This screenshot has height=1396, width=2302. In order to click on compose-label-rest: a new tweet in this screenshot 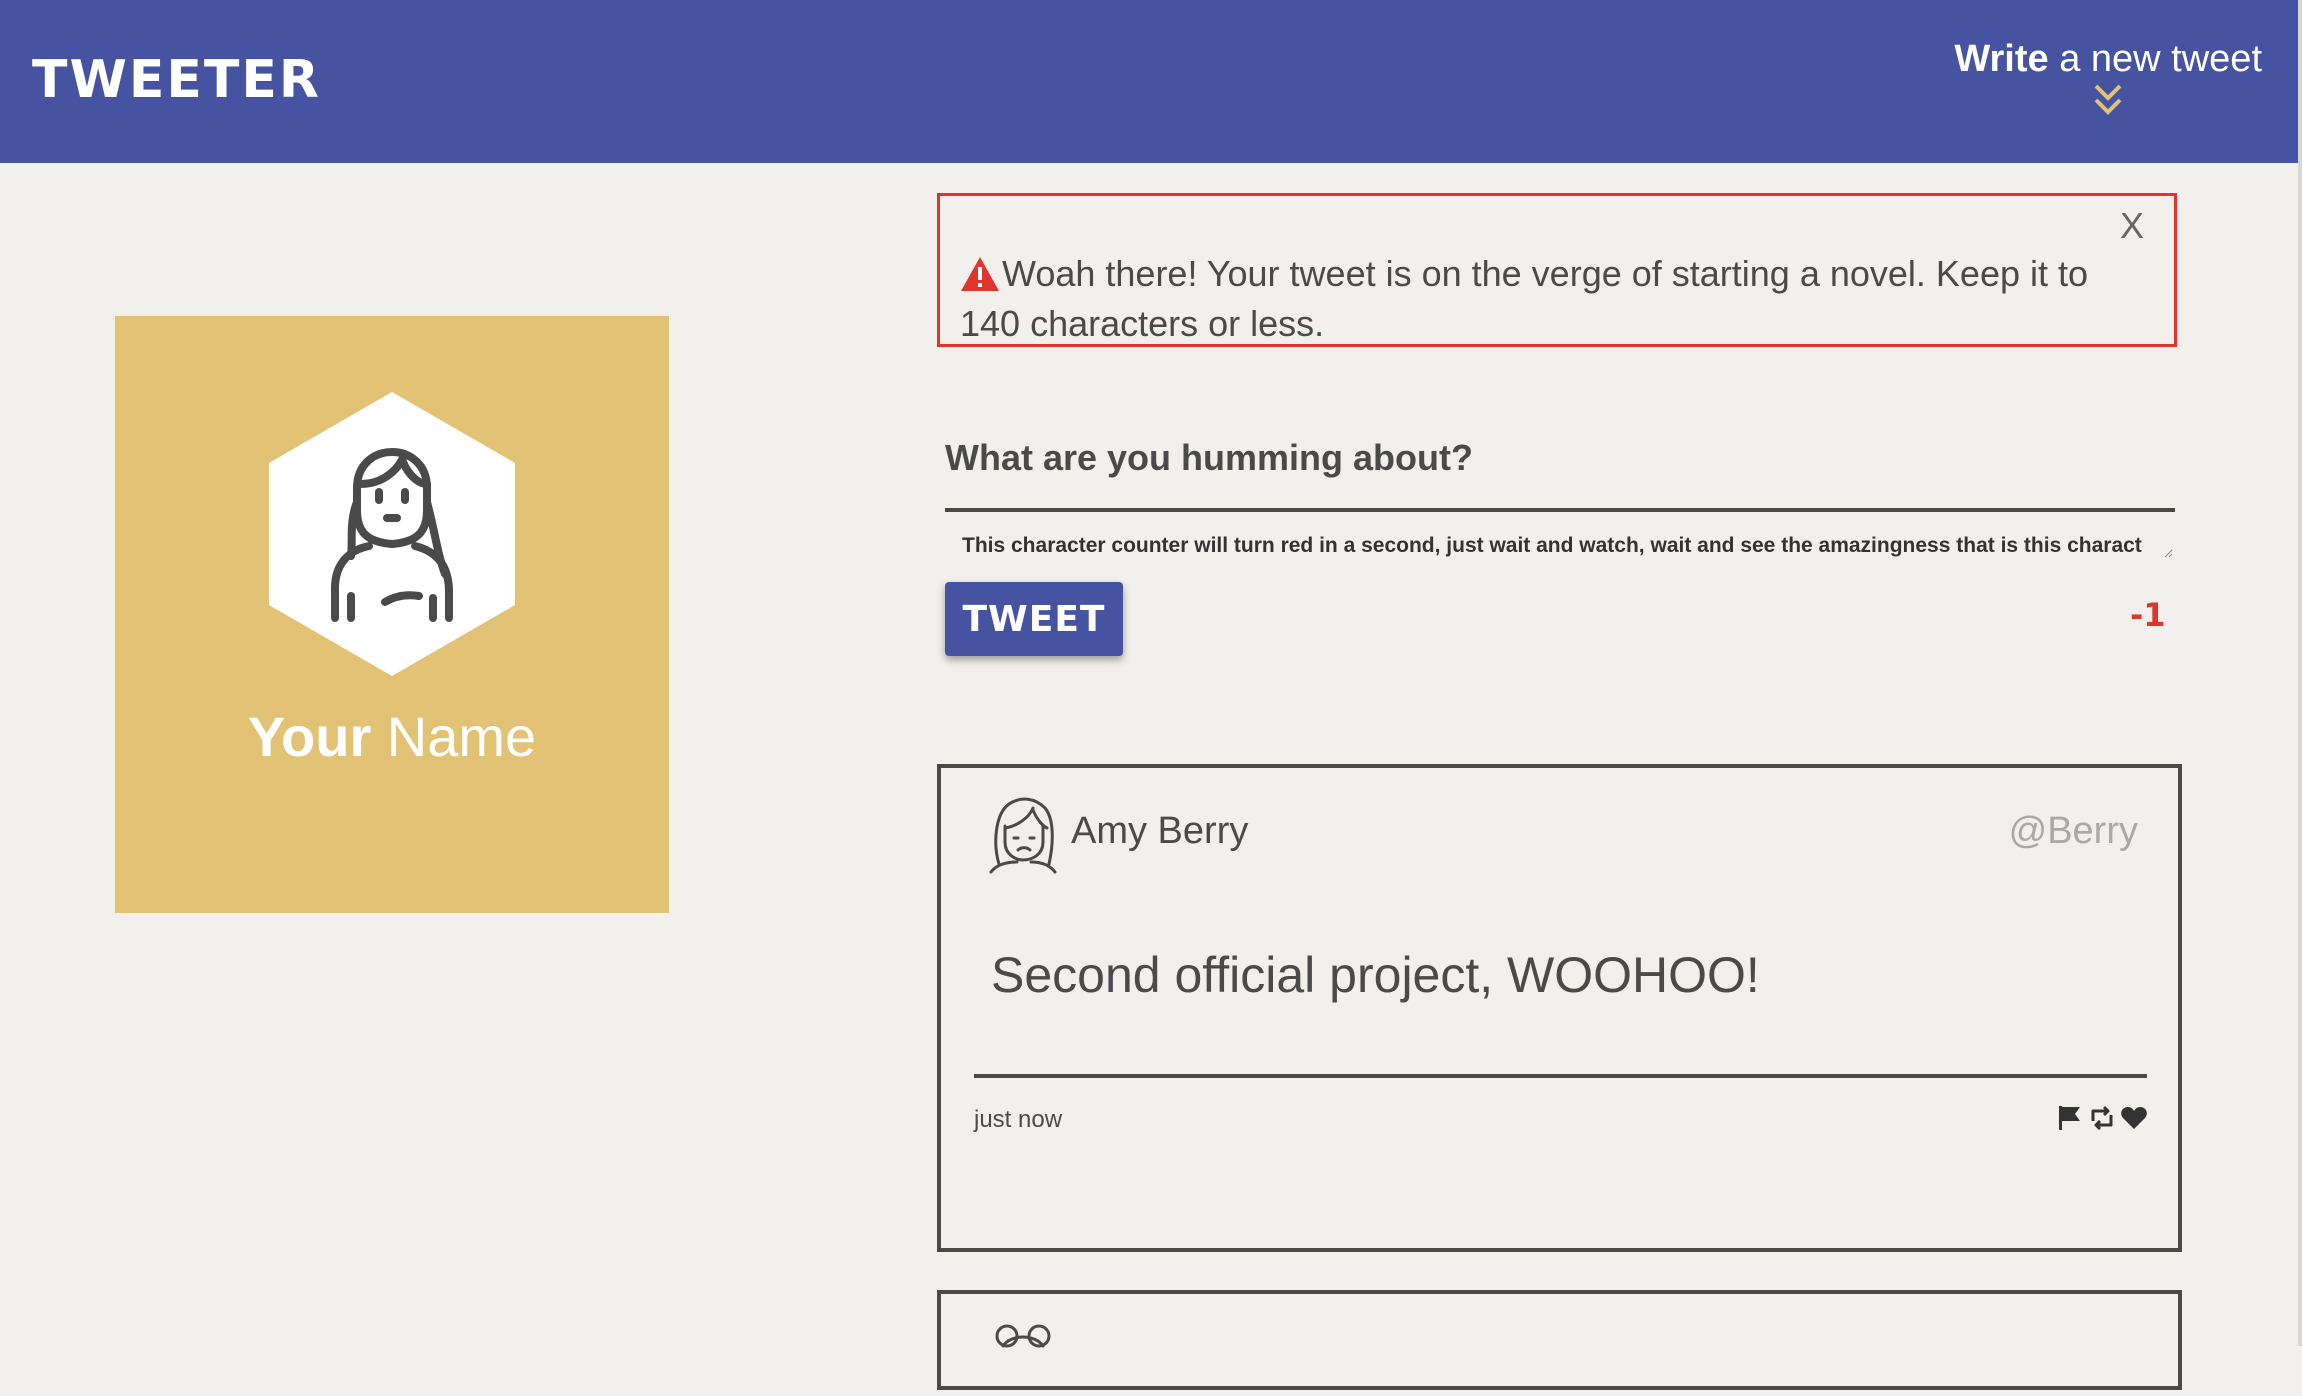, I will do `click(2155, 59)`.